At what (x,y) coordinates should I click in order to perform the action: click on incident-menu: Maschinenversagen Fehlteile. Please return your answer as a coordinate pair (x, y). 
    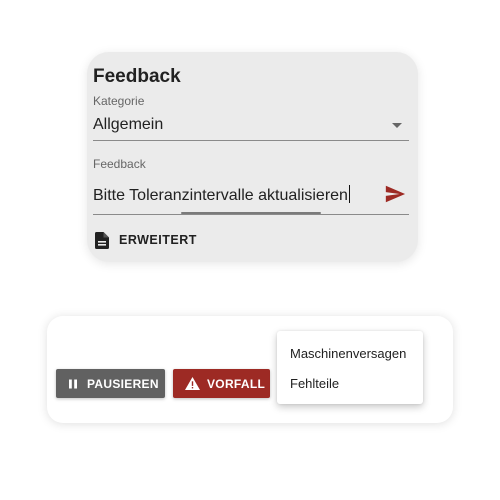
    Looking at the image, I should click on (350, 367).